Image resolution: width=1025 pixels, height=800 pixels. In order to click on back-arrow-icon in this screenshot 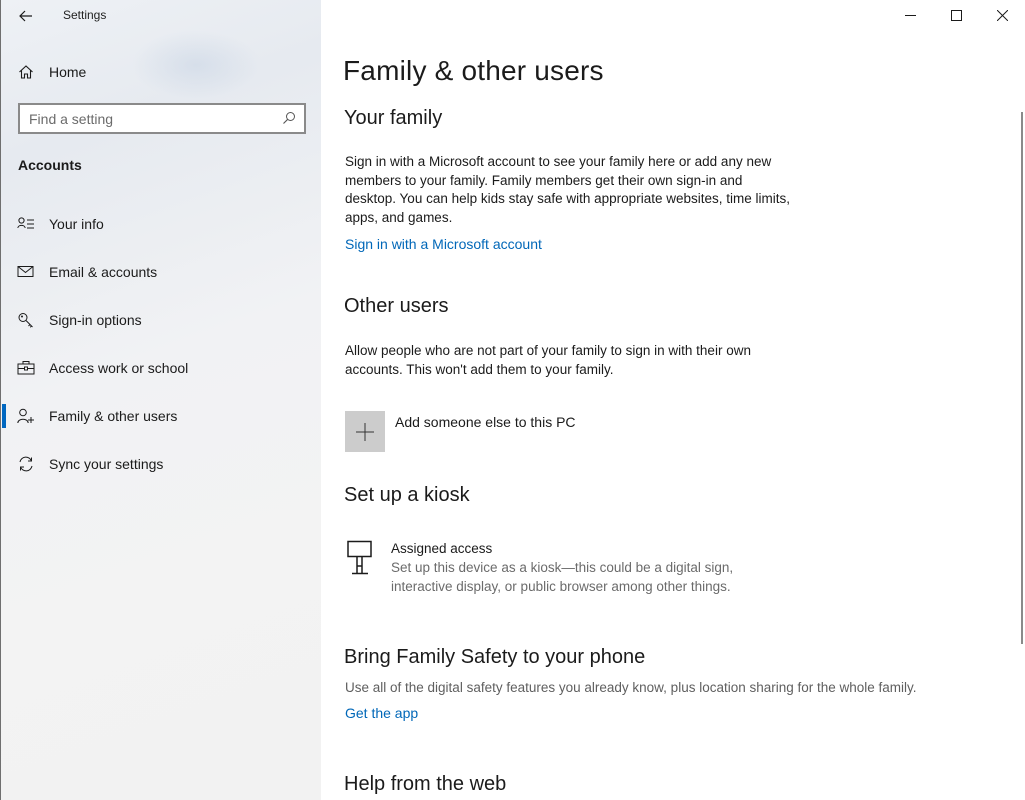, I will do `click(25, 16)`.